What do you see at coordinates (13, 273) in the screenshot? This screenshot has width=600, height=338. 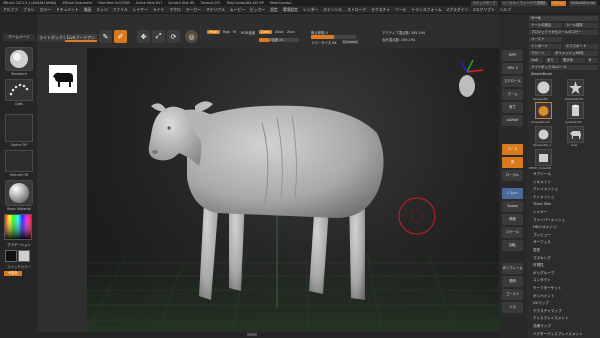 I see `alternate-color-button: 代替色` at bounding box center [13, 273].